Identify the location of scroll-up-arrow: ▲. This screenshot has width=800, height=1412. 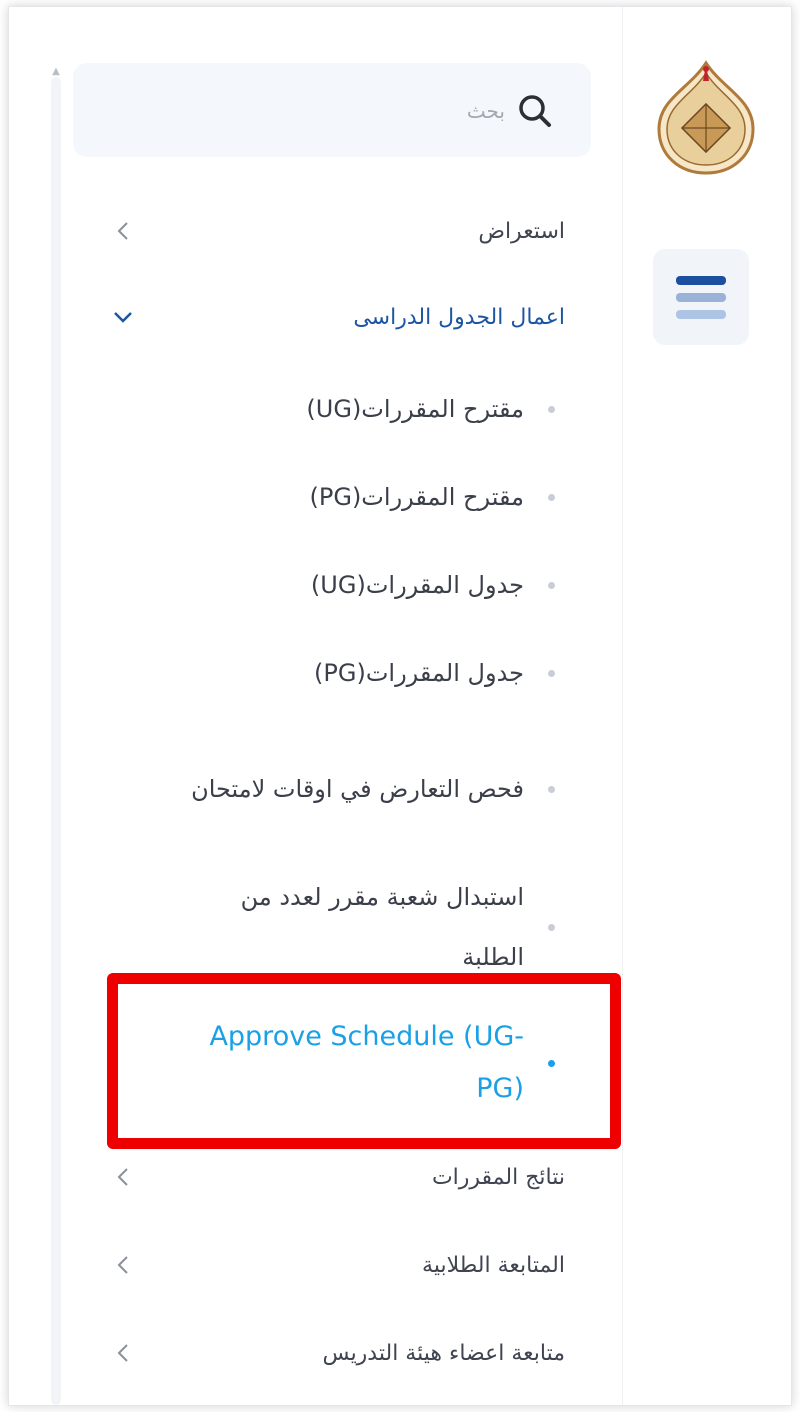
(56, 72).